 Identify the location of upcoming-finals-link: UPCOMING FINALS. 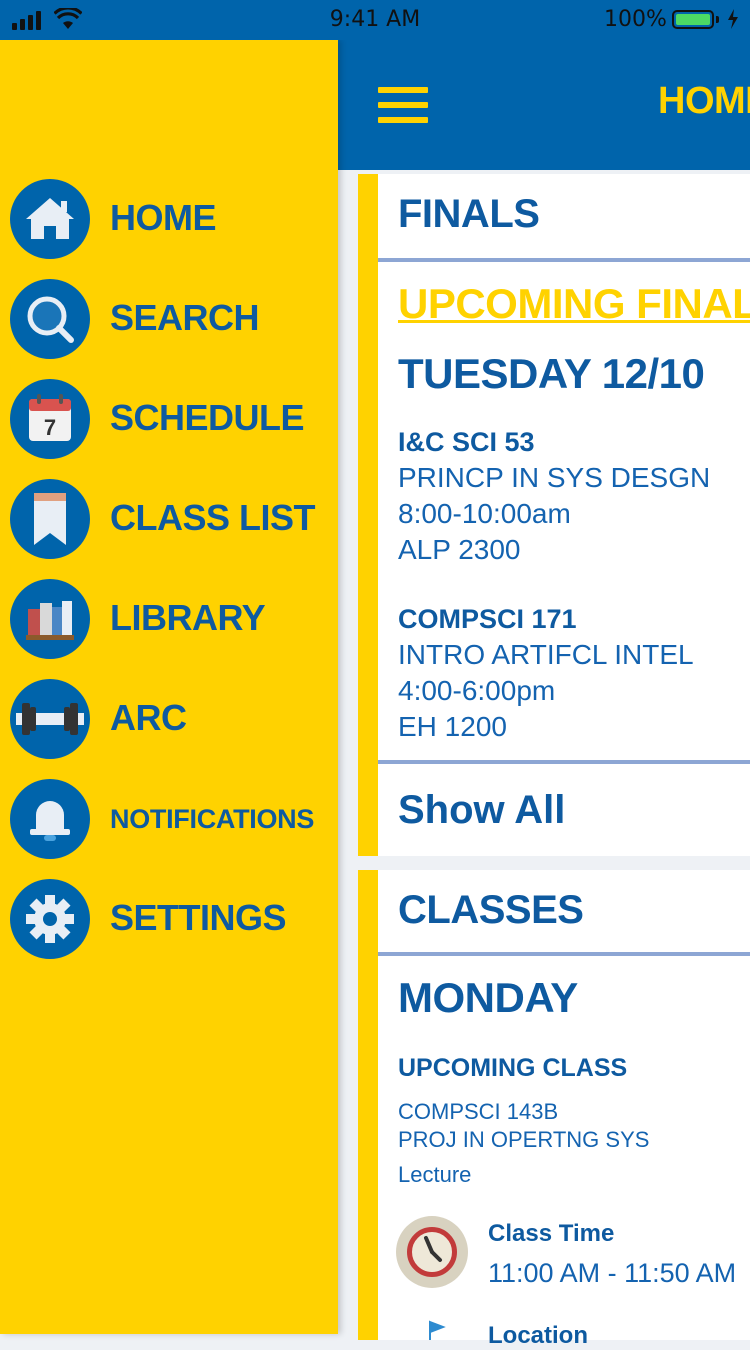
(574, 304).